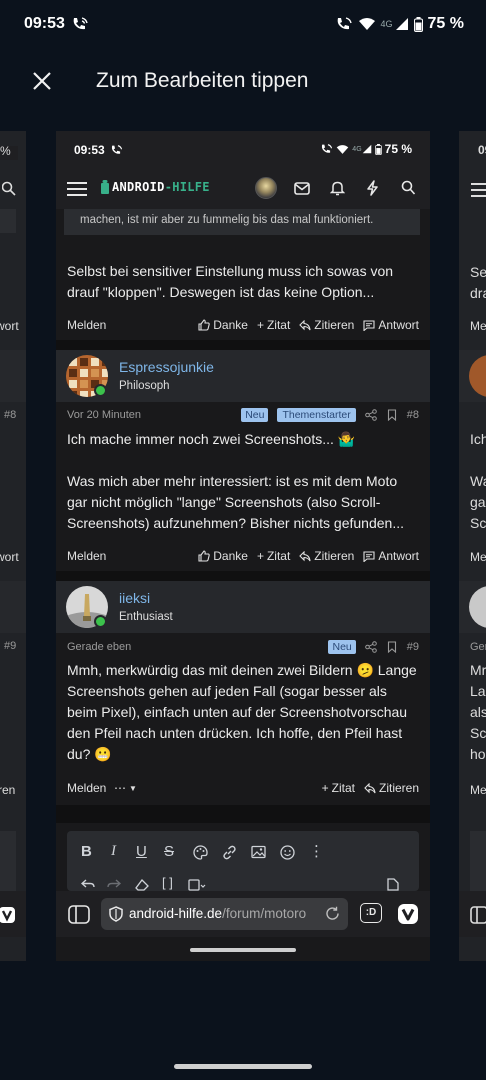  What do you see at coordinates (138, 187) in the screenshot?
I see `logo-text: ANDROID` at bounding box center [138, 187].